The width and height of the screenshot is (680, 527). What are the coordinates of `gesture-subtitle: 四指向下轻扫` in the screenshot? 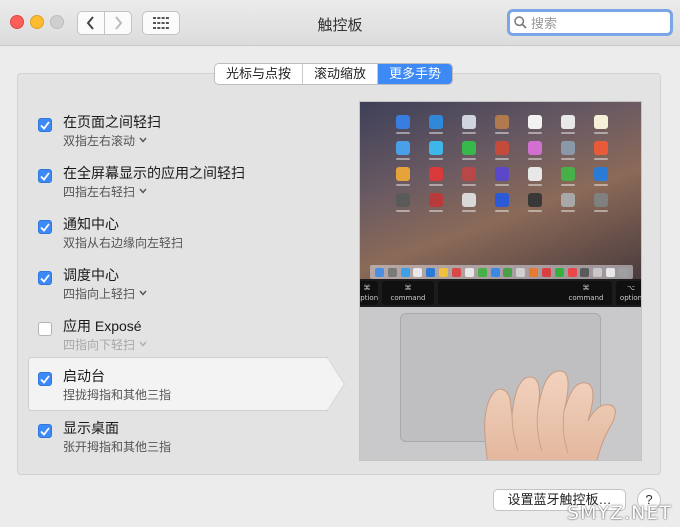 It's located at (105, 344).